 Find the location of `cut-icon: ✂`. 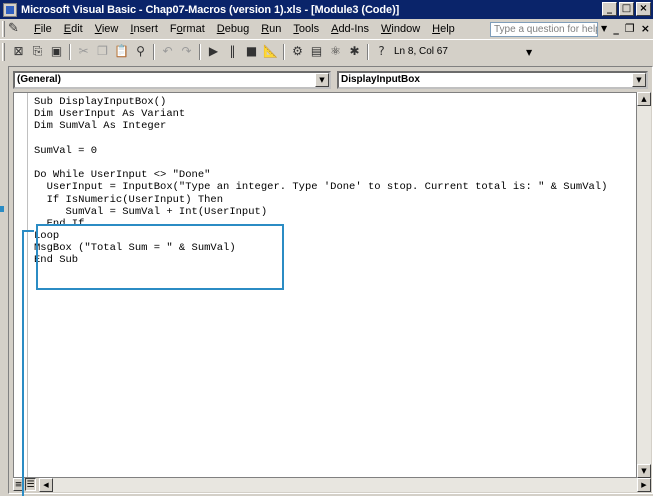

cut-icon: ✂ is located at coordinates (83, 51).